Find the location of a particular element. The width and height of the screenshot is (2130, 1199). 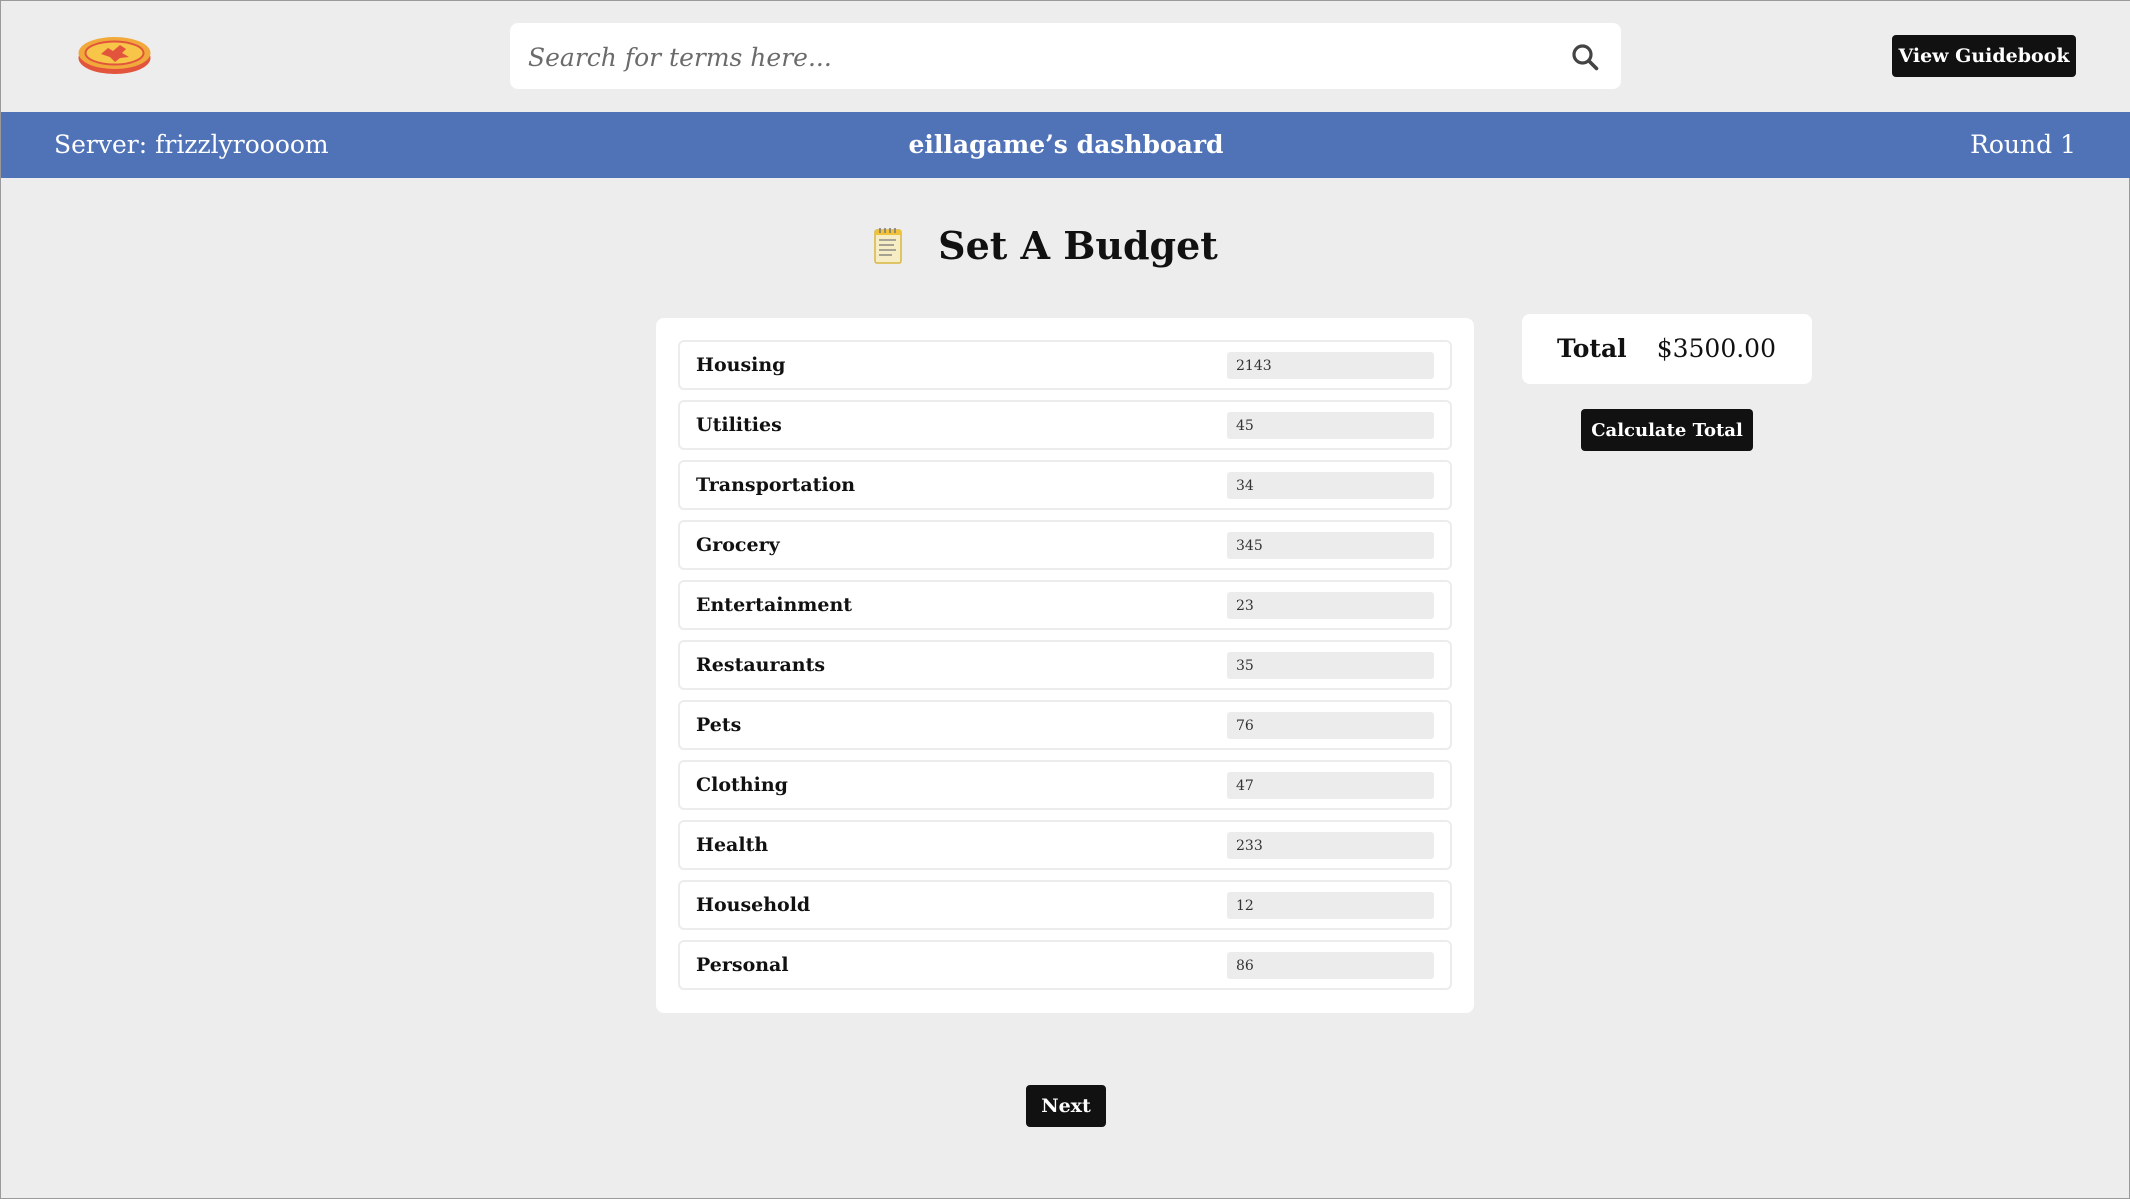

transportation-amount-input is located at coordinates (1330, 485).